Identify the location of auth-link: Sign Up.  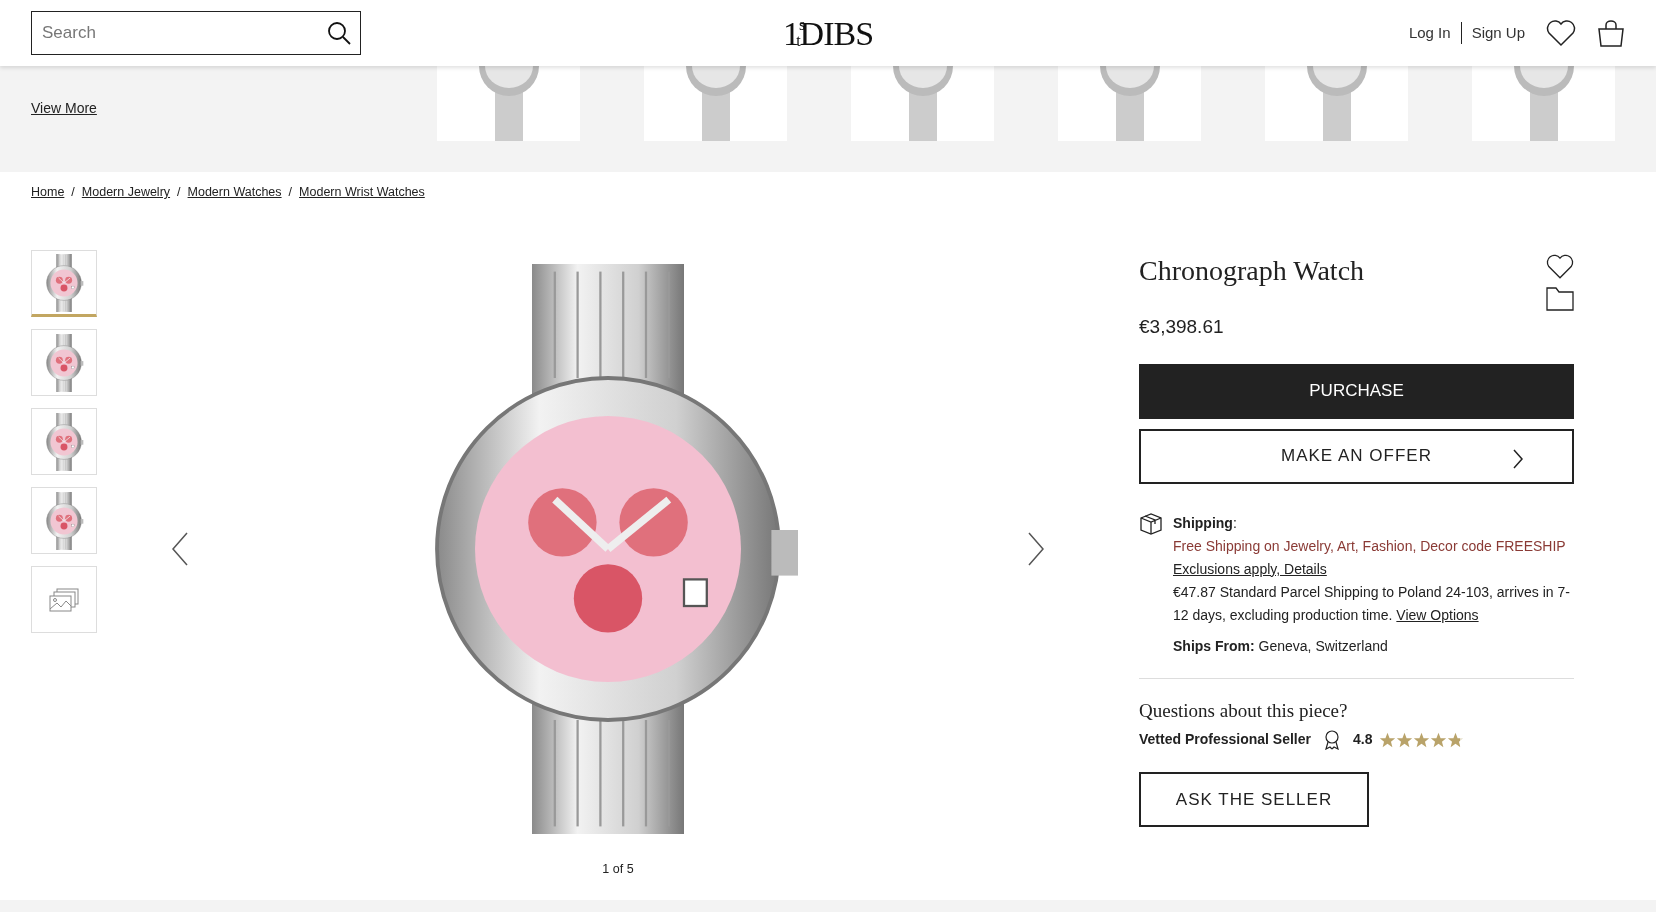
(1498, 33).